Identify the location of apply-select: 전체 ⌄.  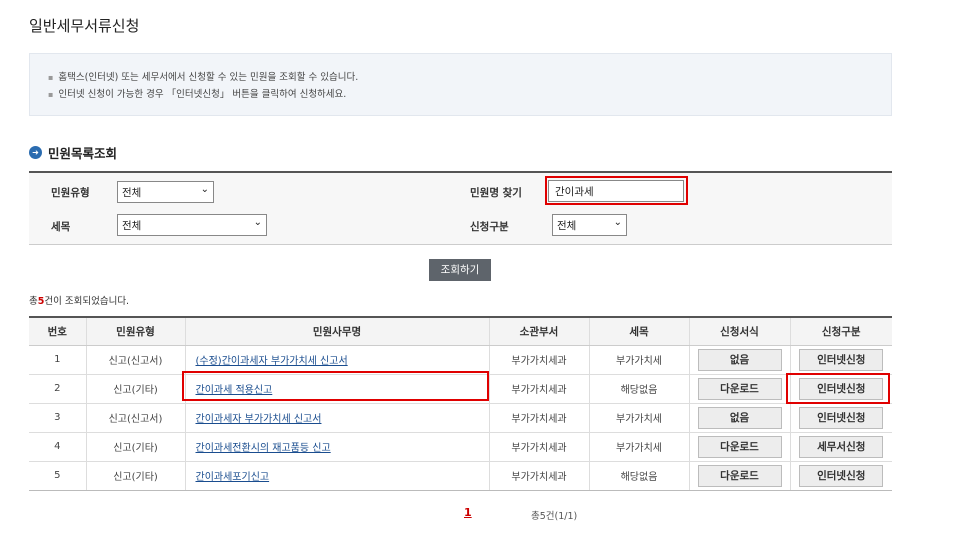
(589, 225).